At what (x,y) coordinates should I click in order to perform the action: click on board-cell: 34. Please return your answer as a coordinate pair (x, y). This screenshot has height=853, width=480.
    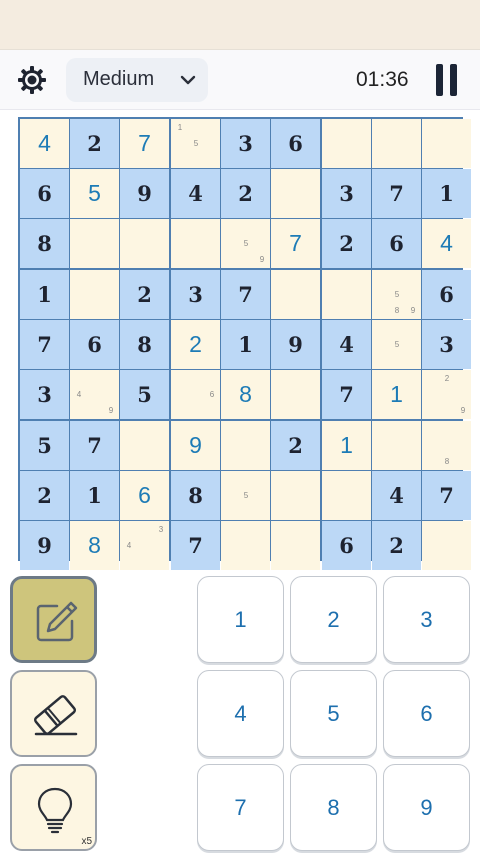
    Looking at the image, I should click on (144, 545).